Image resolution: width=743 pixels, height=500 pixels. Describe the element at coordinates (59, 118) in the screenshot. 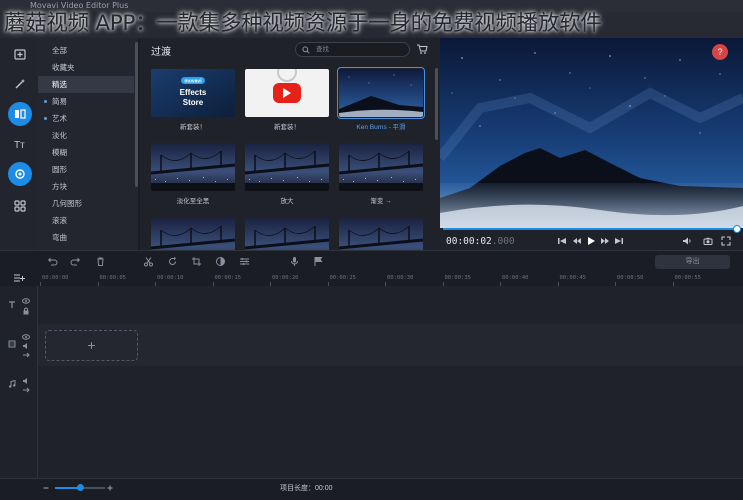

I see `category-label: 艺术` at that location.